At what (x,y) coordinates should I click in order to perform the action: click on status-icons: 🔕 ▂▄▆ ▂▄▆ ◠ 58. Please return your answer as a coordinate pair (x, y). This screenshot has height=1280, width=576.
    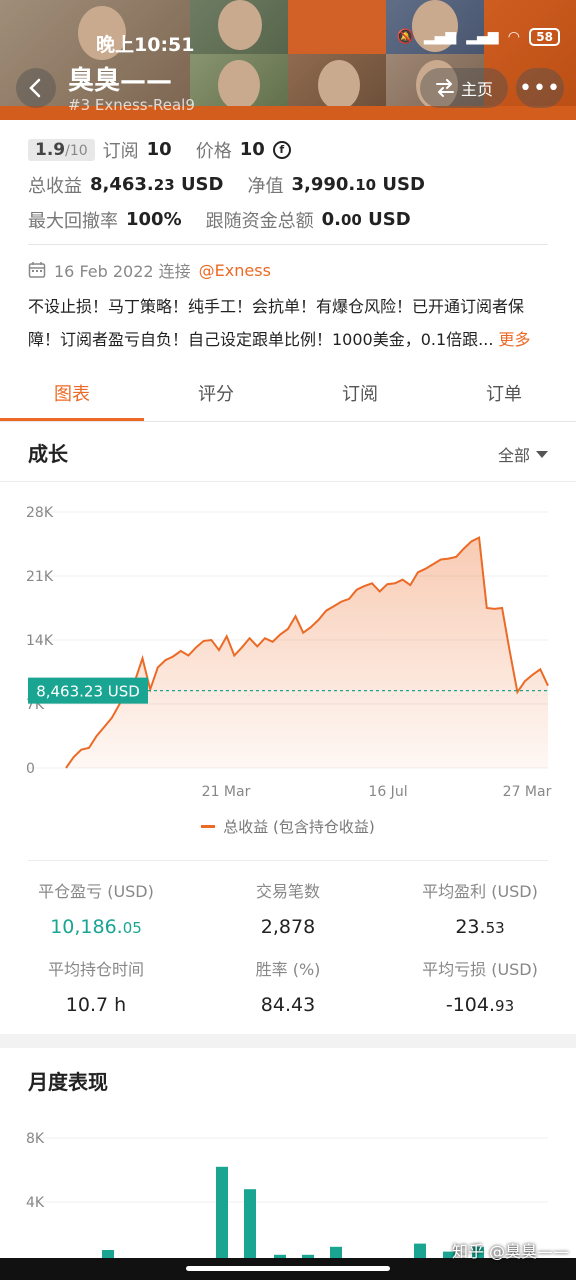
    Looking at the image, I should click on (478, 37).